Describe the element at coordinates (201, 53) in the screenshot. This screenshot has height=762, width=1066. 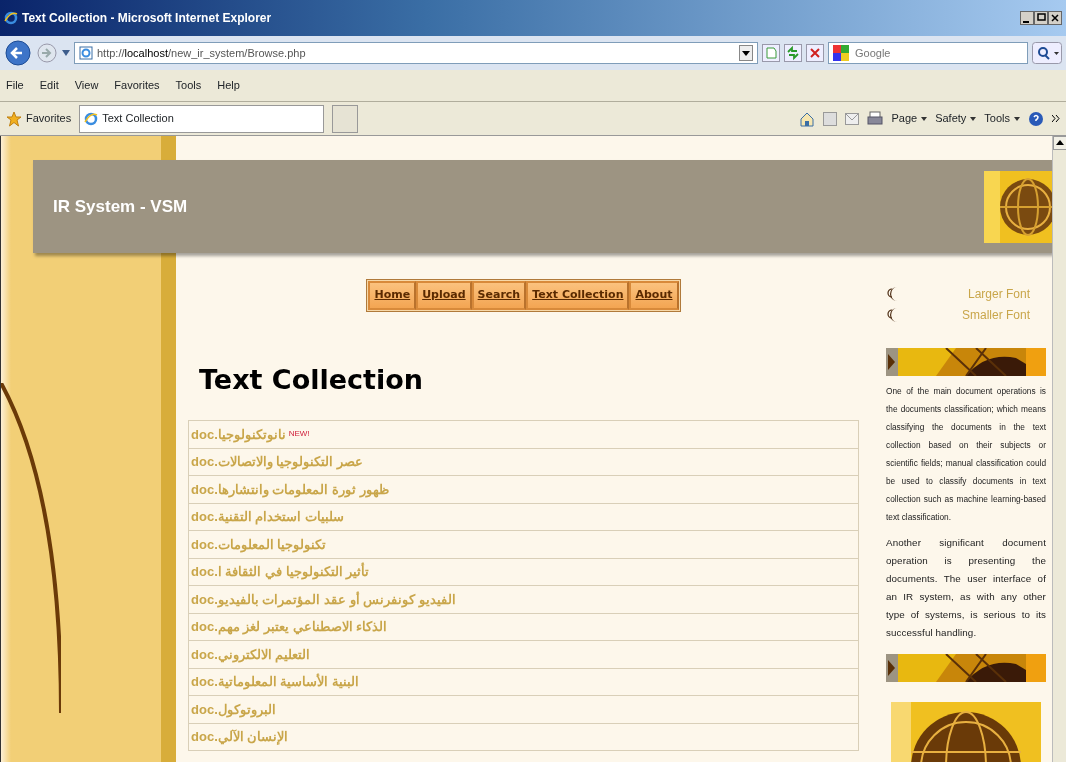
I see `url-text: http://localhost/new_ir_system/Browse.php` at that location.